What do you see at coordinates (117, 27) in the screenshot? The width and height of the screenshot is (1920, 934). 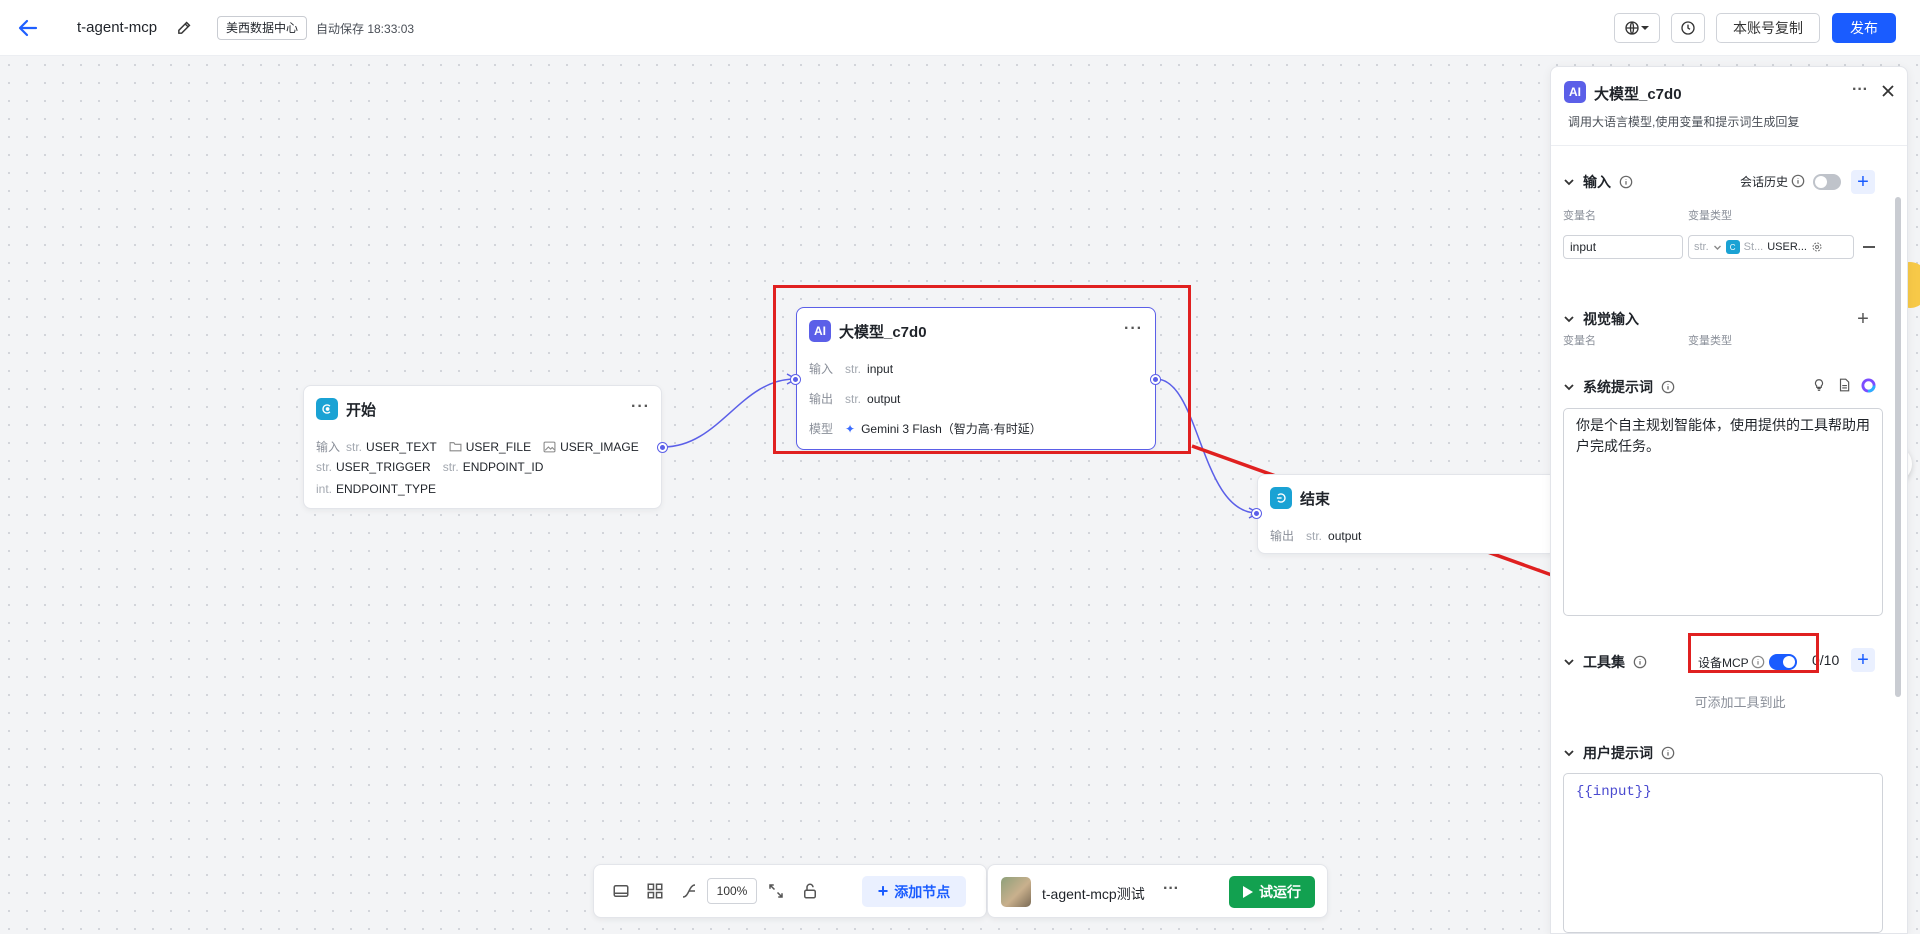 I see `app-title: t-agent-mcp` at bounding box center [117, 27].